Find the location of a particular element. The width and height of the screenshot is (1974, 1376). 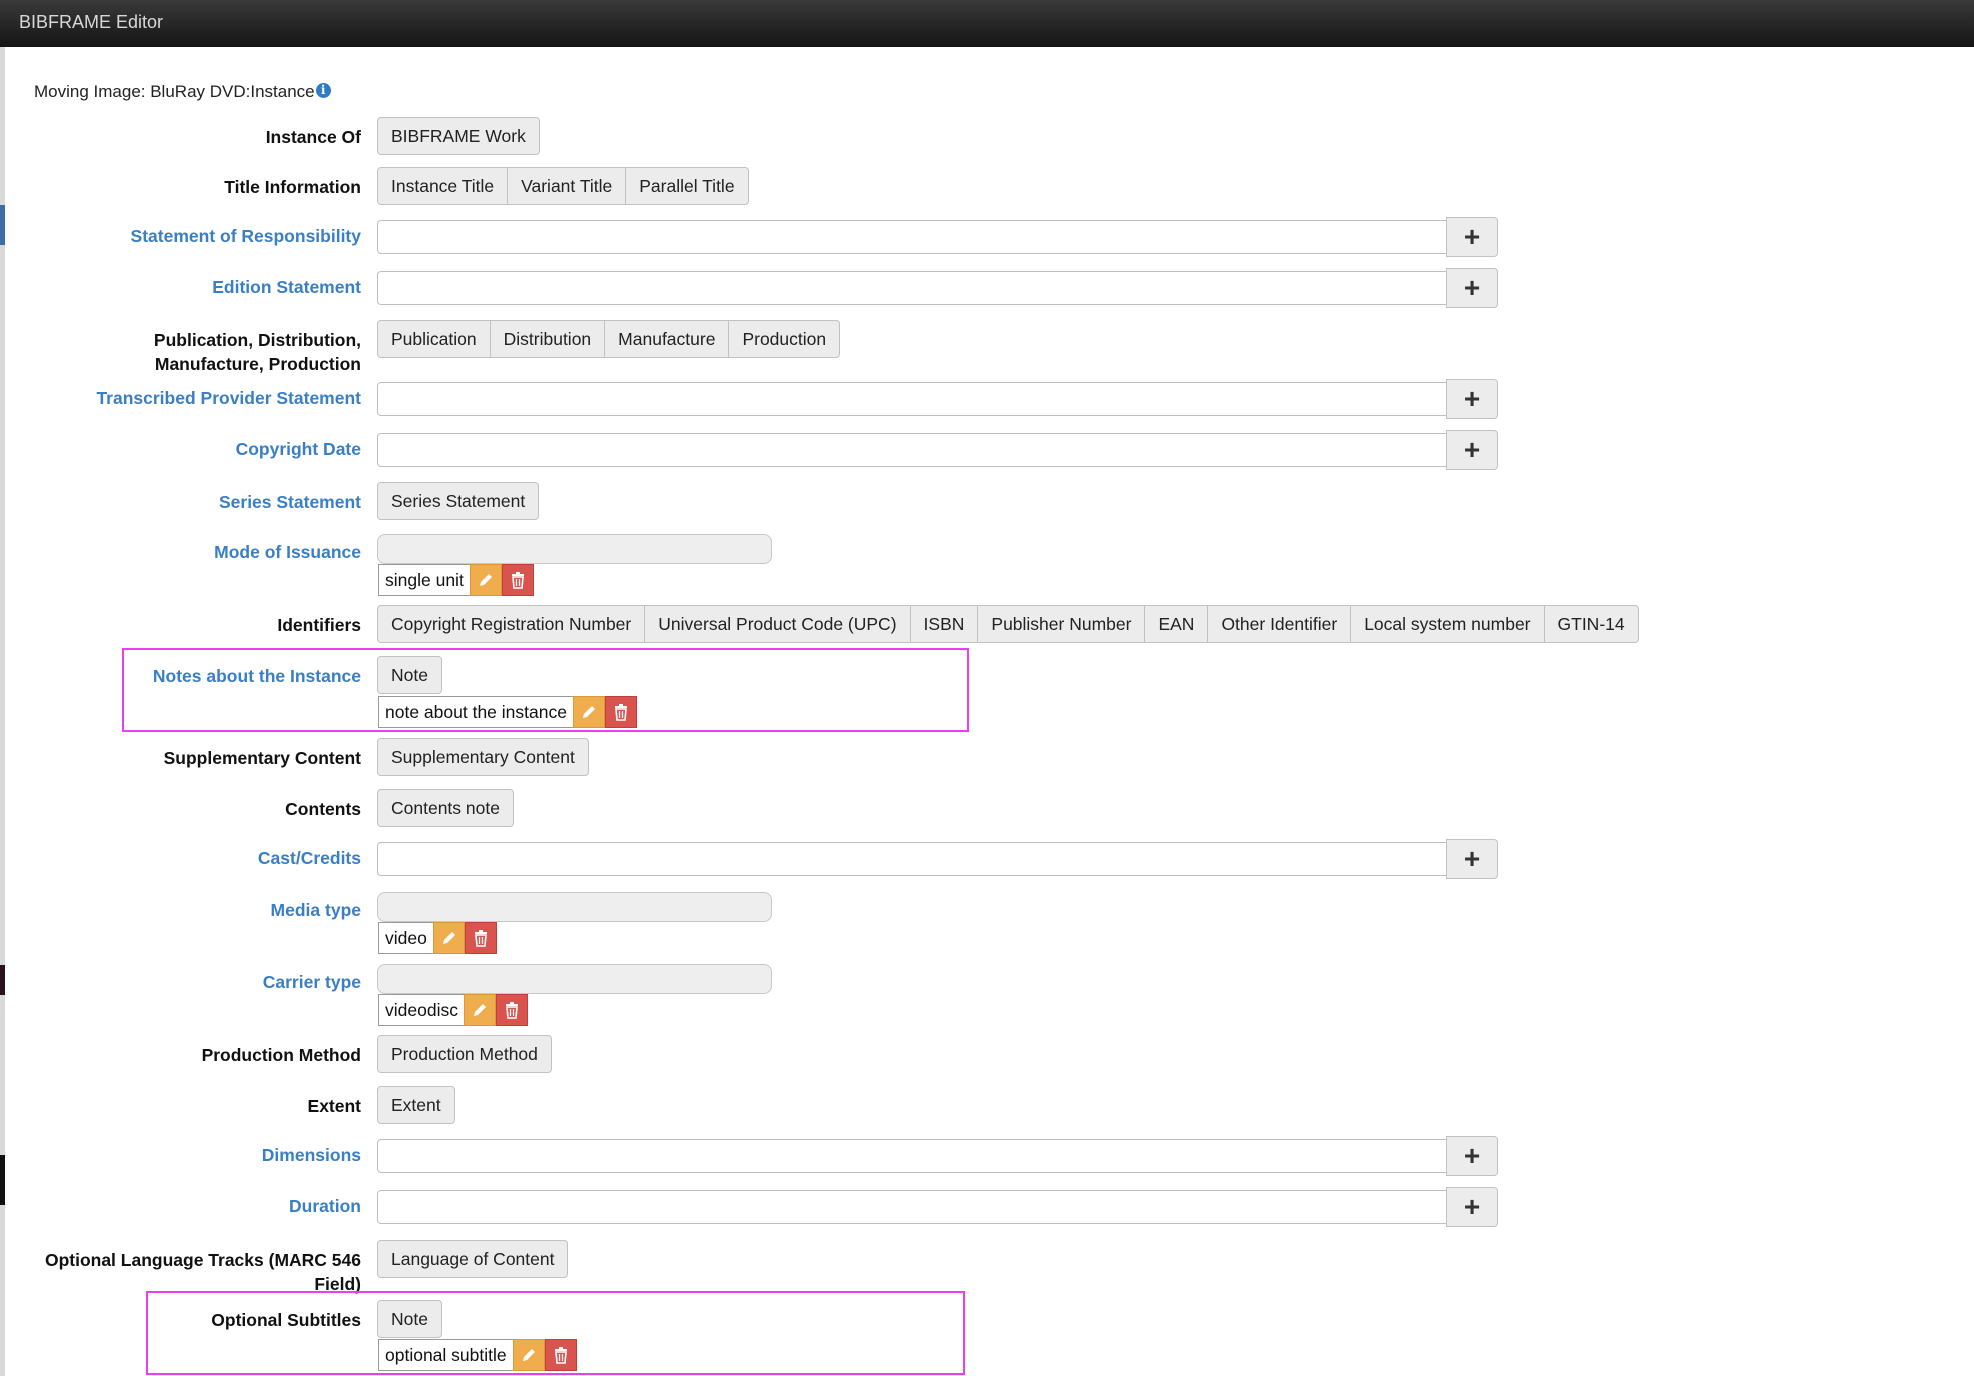

field-label: Cast/Credits is located at coordinates (180, 858).